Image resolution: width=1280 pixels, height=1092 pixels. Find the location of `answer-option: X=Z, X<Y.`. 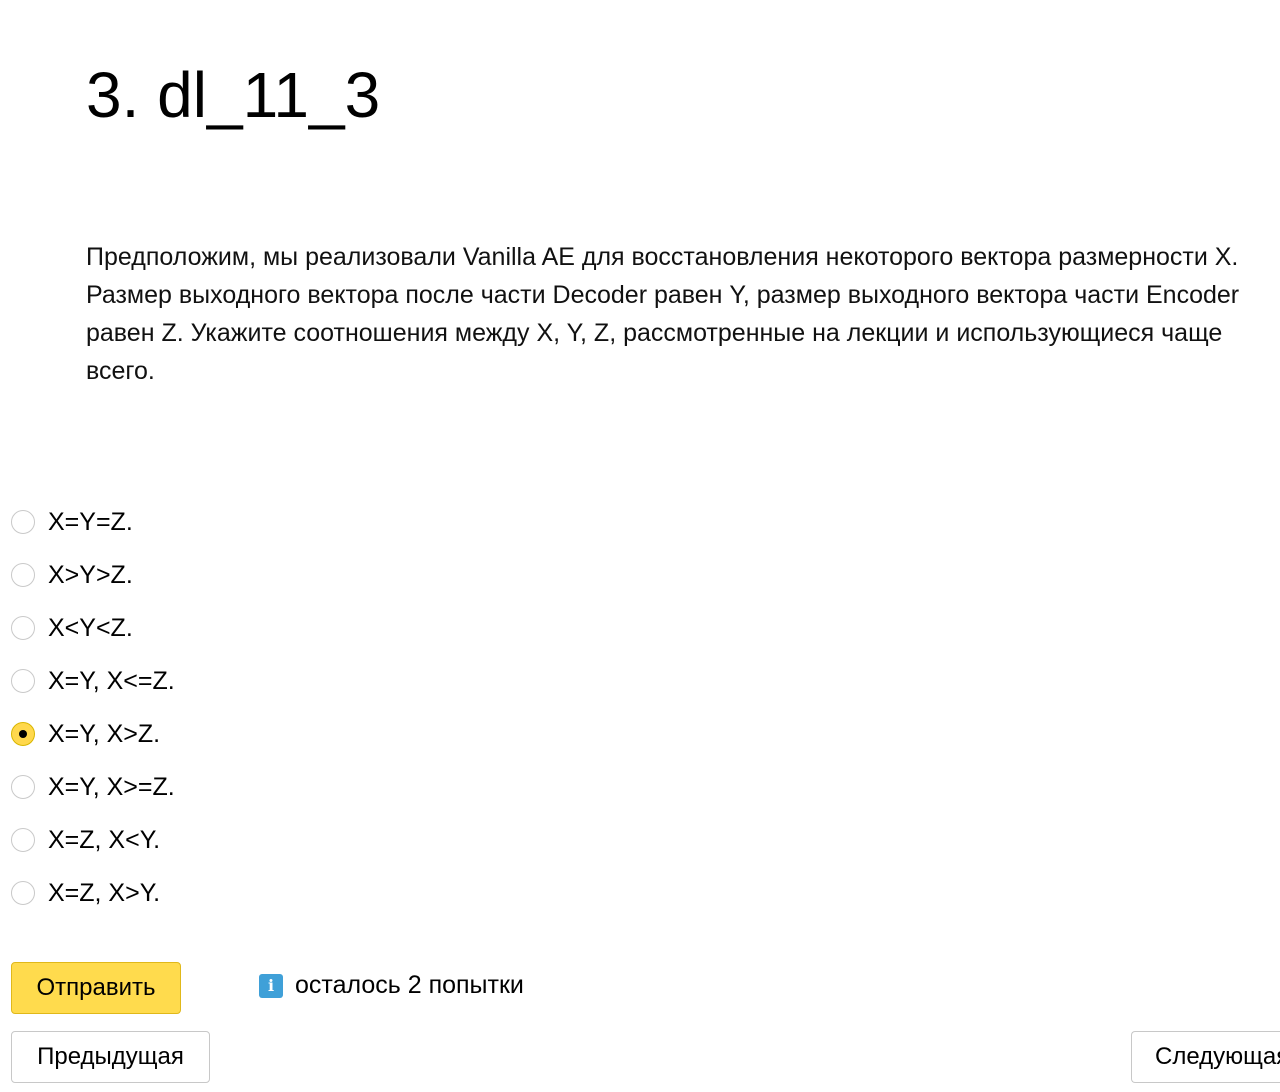

answer-option: X=Z, X<Y. is located at coordinates (310, 839).